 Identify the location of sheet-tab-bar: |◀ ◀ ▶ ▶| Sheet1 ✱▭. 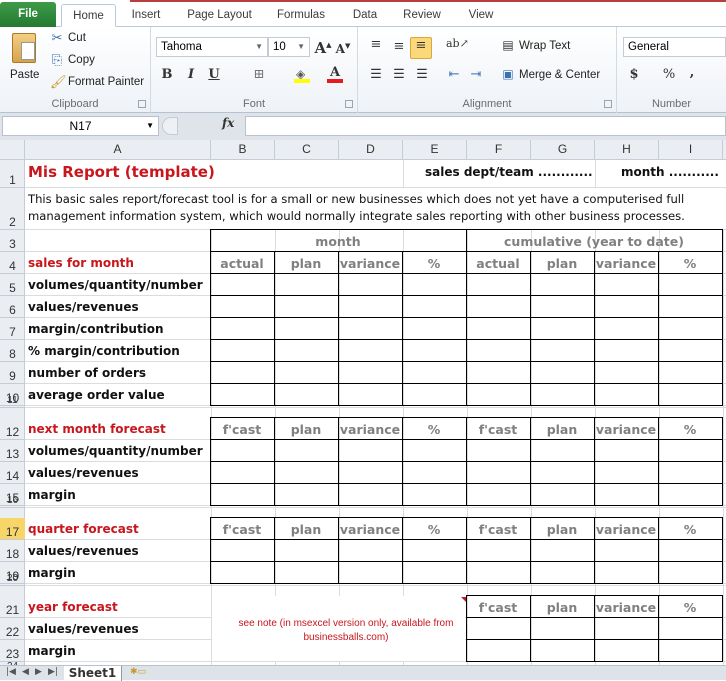
(363, 673).